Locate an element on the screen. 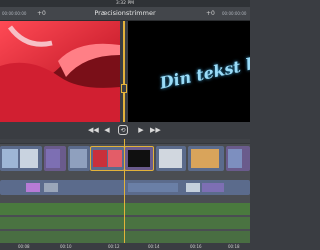 This screenshot has height=250, width=320. timecode: 00:10 is located at coordinates (66, 246).